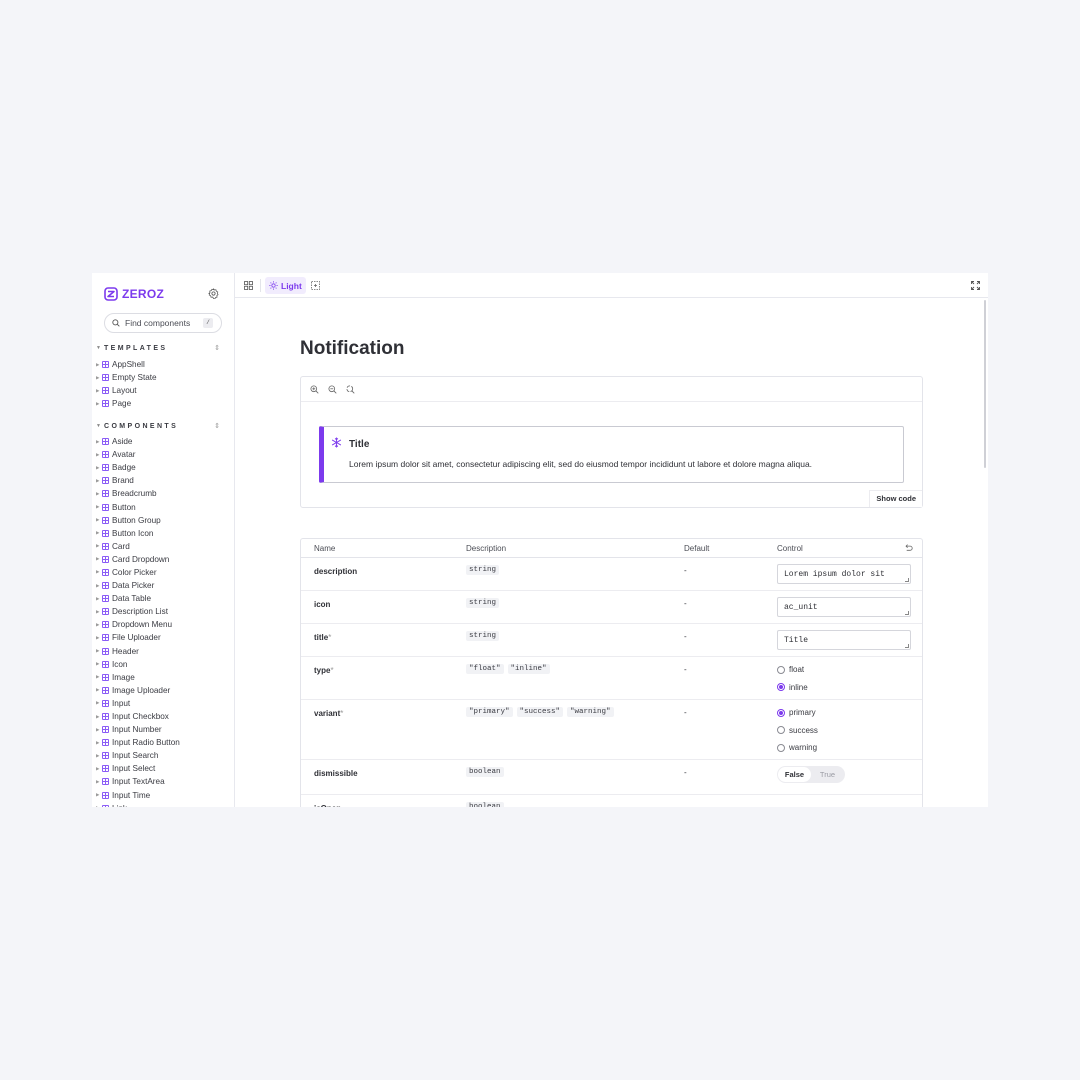  Describe the element at coordinates (161, 795) in the screenshot. I see `sidebar-item-input-time: ▶ Input Time` at that location.